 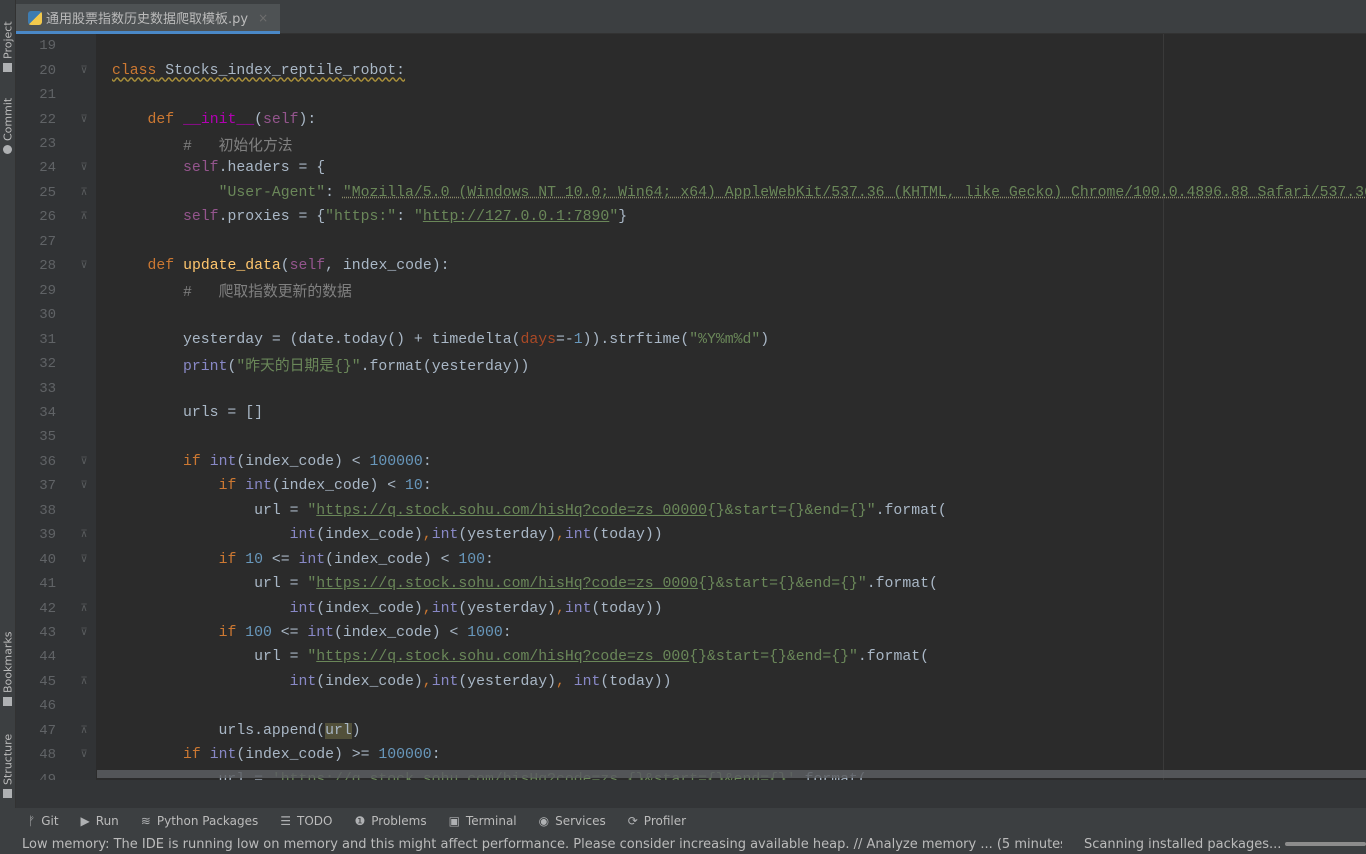 I want to click on code-line: 48 ⊽ if int(index_code) >= 100000:, so click(x=691, y=755).